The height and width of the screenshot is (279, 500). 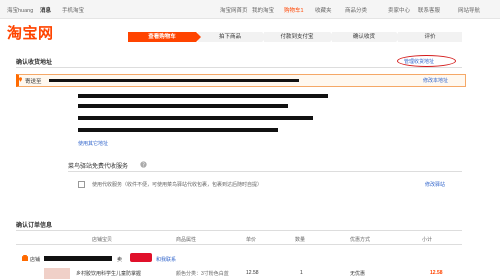 I want to click on question-icon: ?, so click(x=143, y=164).